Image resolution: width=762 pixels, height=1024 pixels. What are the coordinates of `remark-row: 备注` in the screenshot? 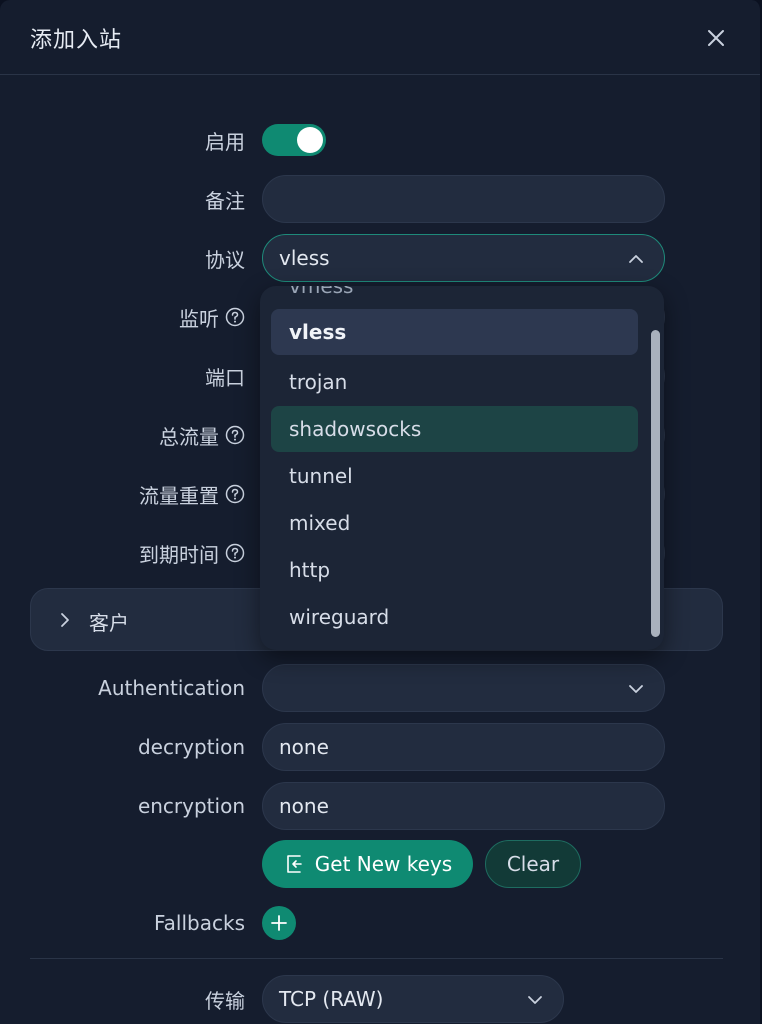 It's located at (380, 199).